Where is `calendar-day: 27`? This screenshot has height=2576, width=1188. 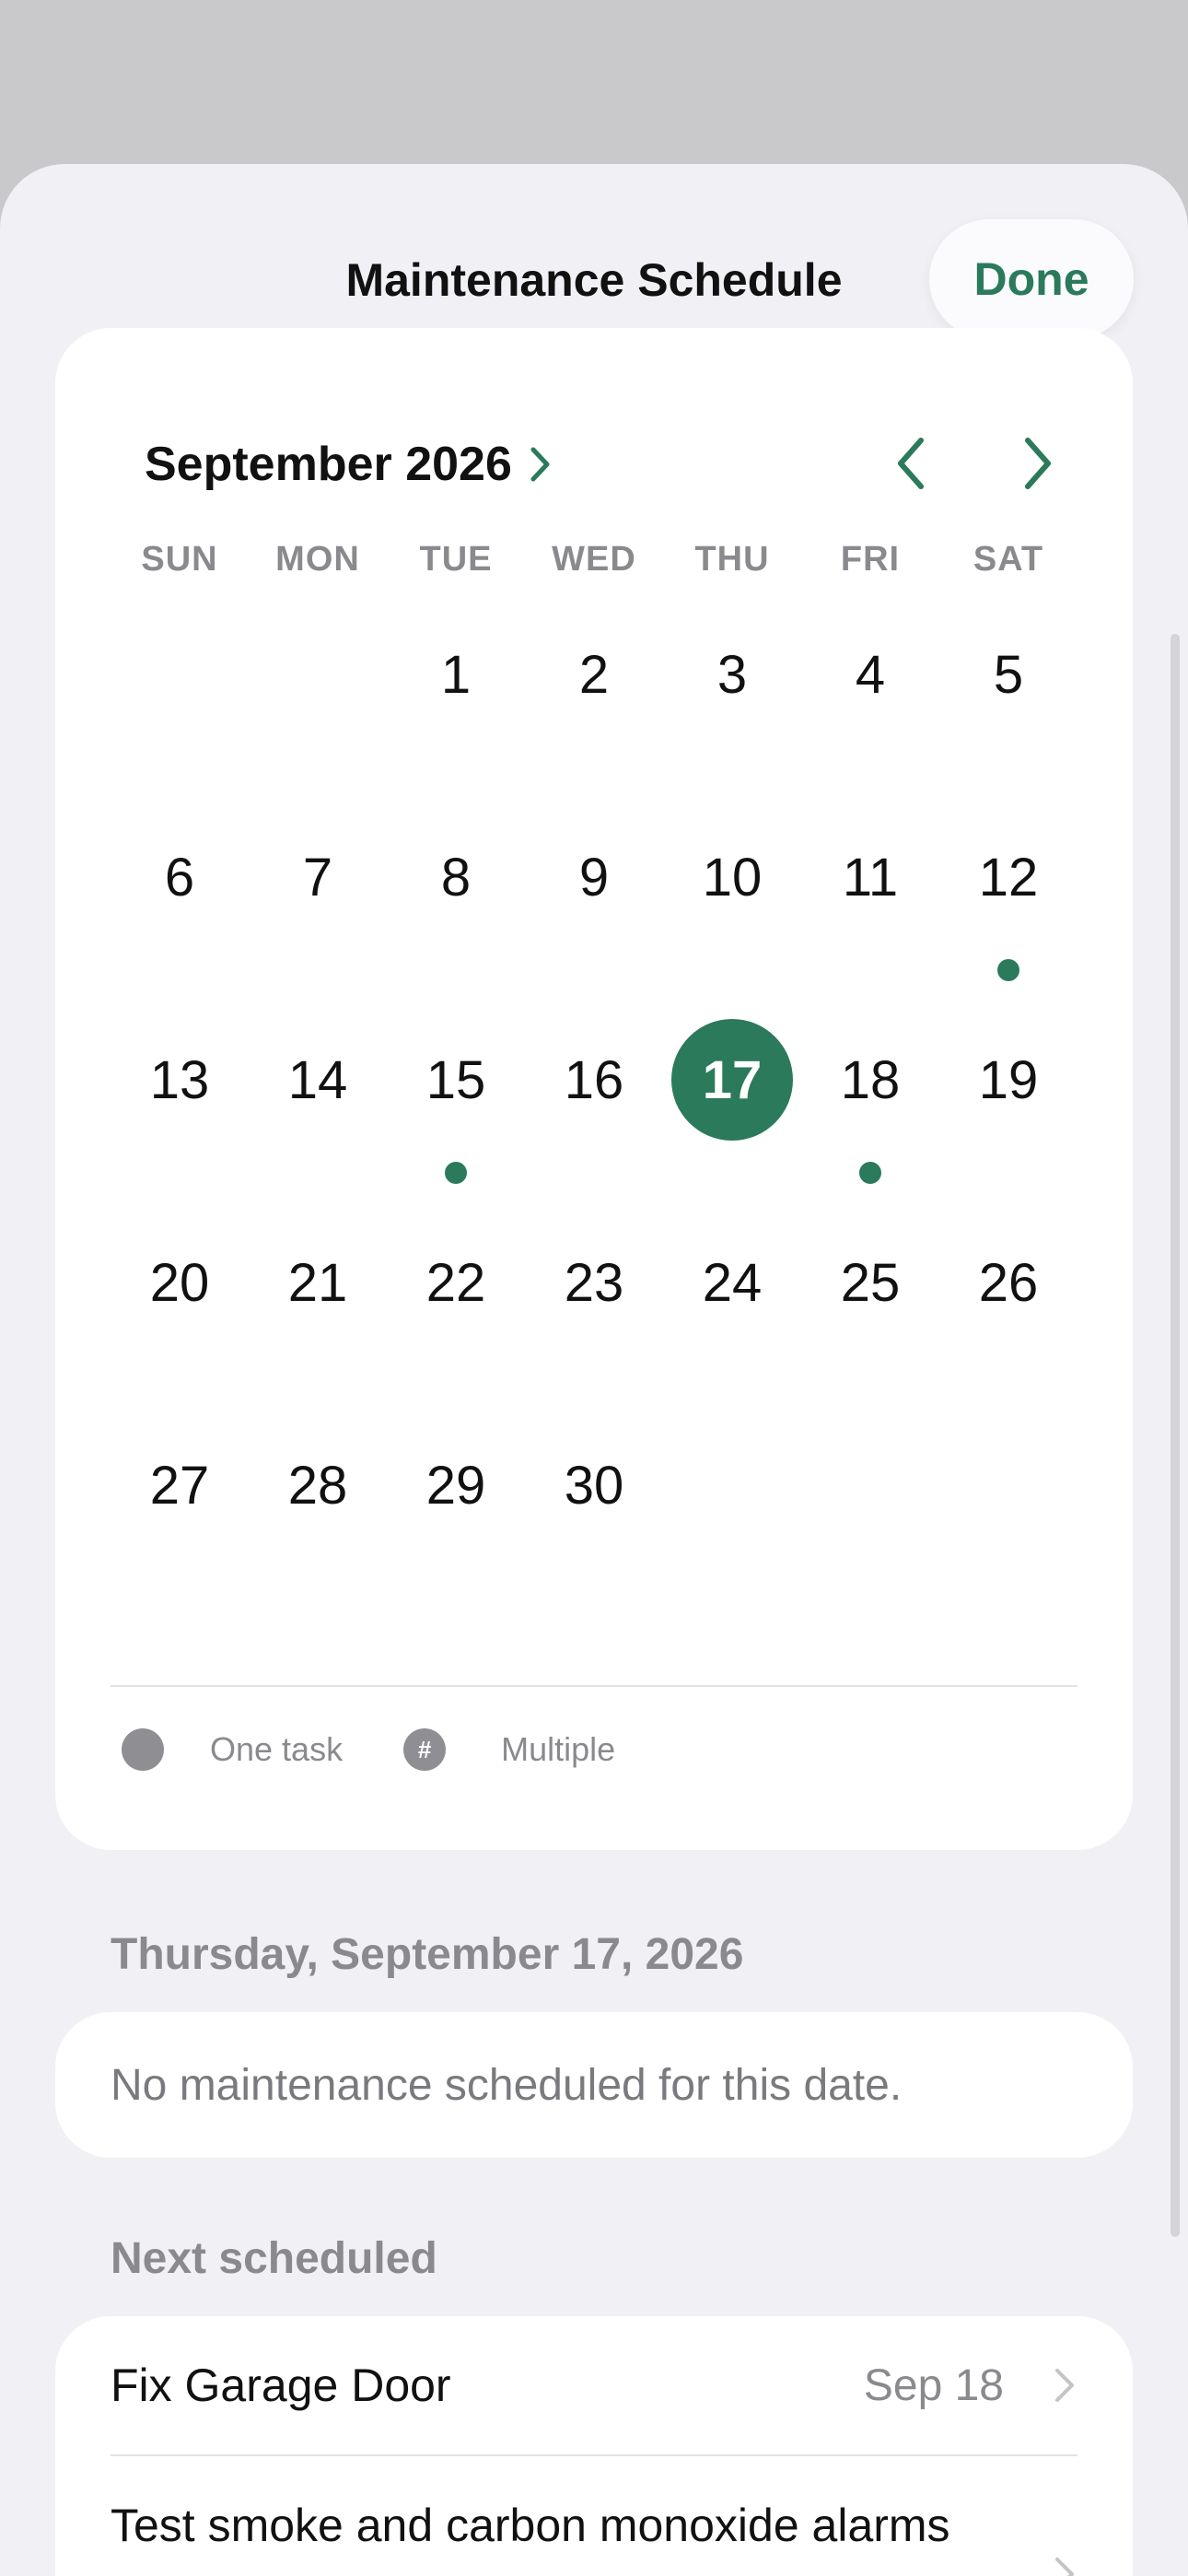
calendar-day: 27 is located at coordinates (180, 1525).